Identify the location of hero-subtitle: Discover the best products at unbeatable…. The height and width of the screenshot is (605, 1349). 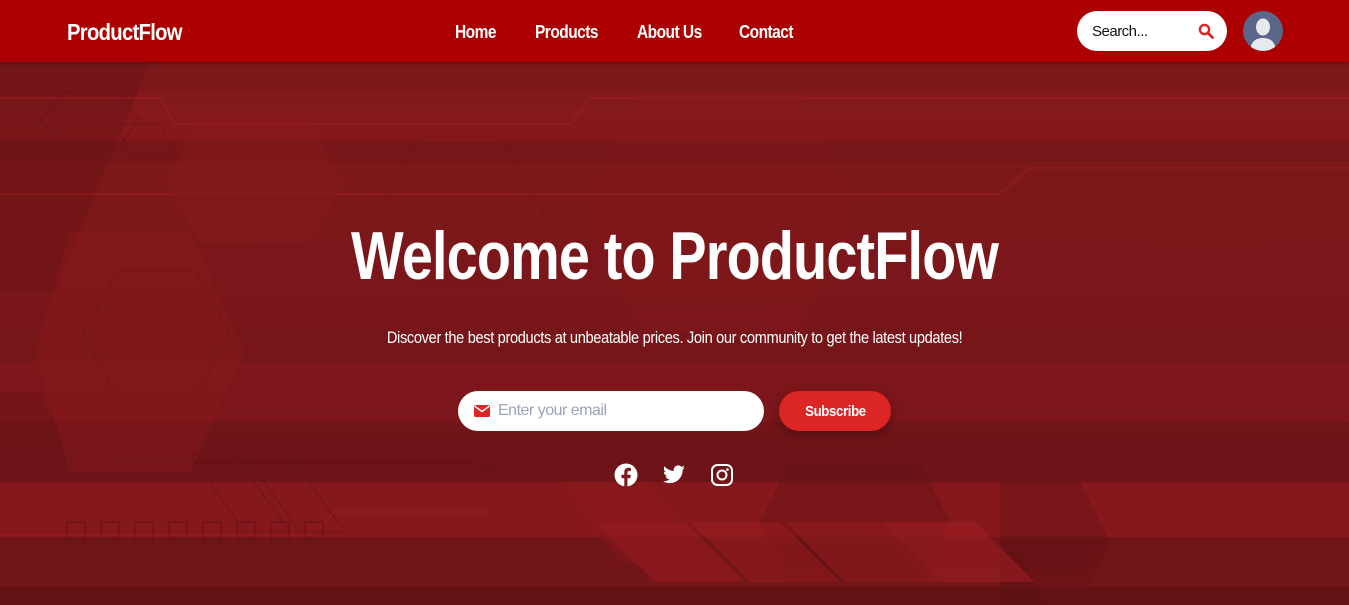
(674, 338).